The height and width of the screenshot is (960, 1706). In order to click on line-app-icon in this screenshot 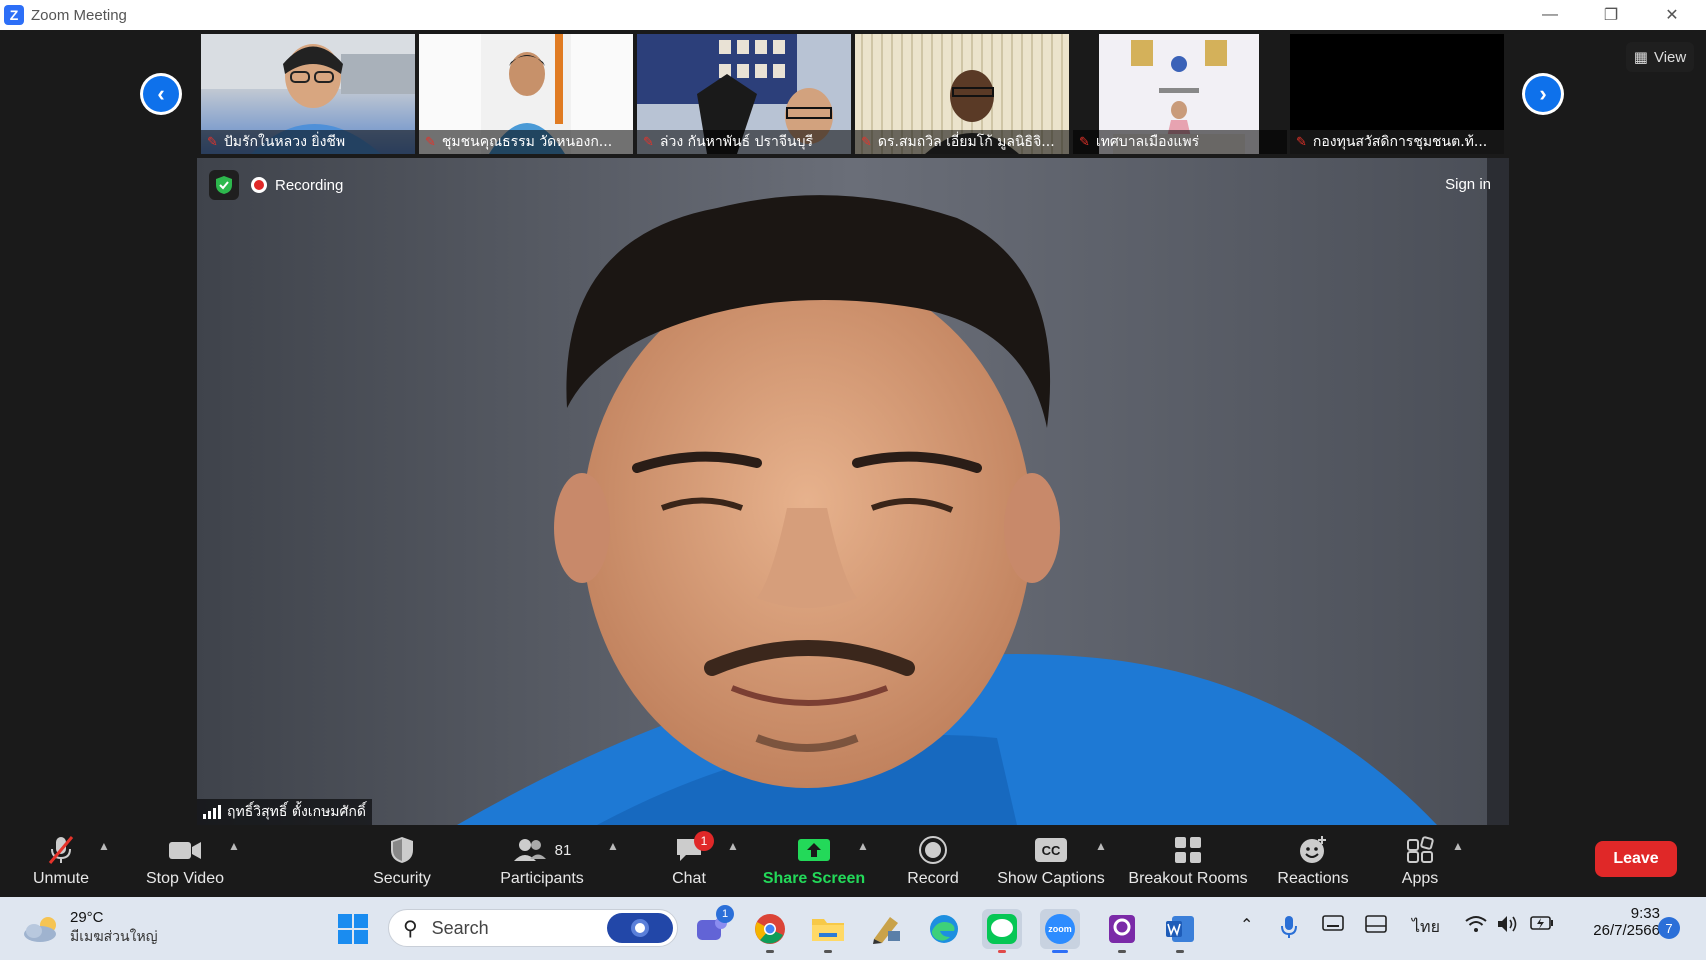, I will do `click(1002, 931)`.